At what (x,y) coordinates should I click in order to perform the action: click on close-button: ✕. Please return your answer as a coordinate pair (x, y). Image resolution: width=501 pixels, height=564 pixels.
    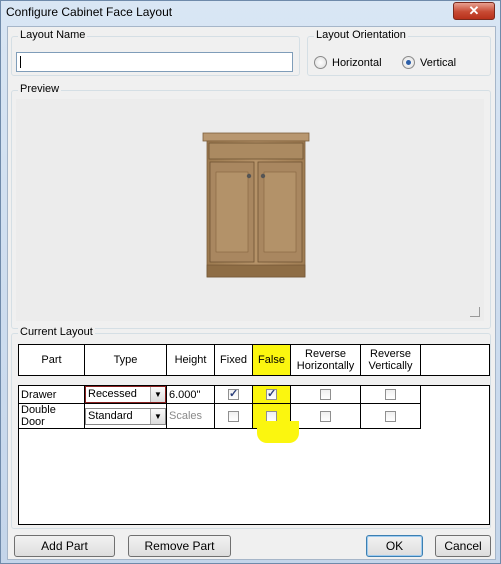
    Looking at the image, I should click on (474, 11).